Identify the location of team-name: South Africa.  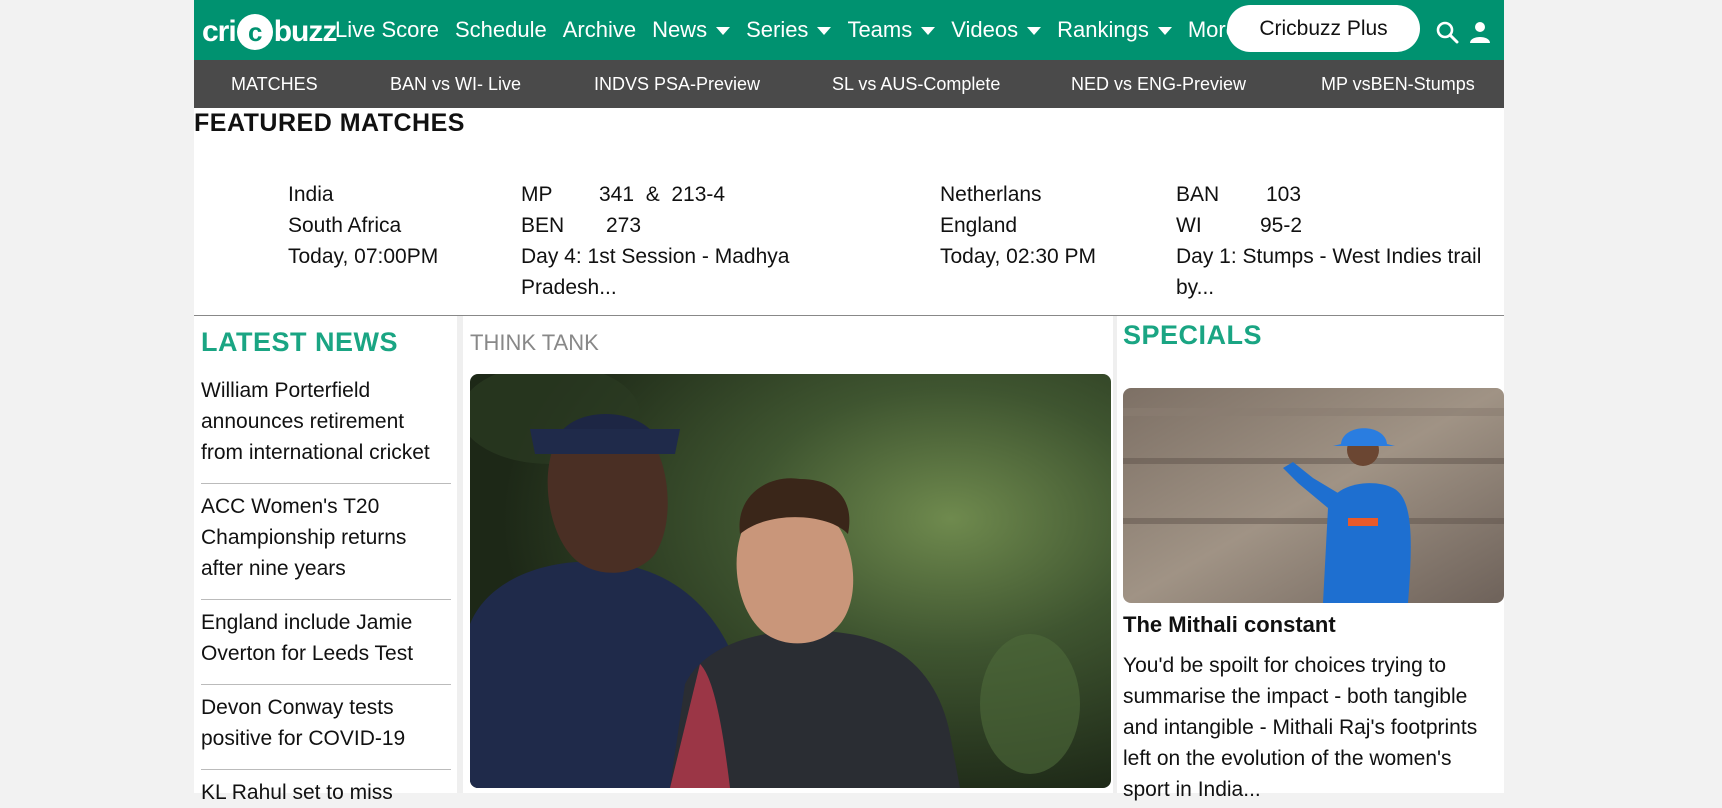
(345, 225).